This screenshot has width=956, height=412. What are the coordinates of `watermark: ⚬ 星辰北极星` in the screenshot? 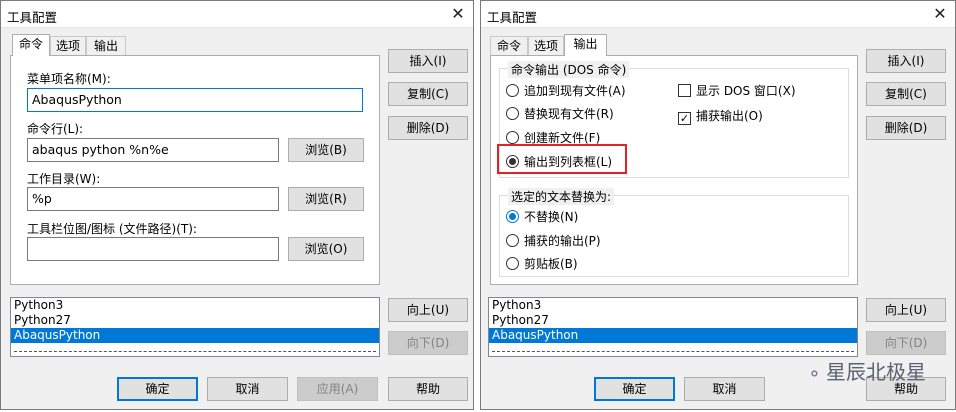 It's located at (866, 370).